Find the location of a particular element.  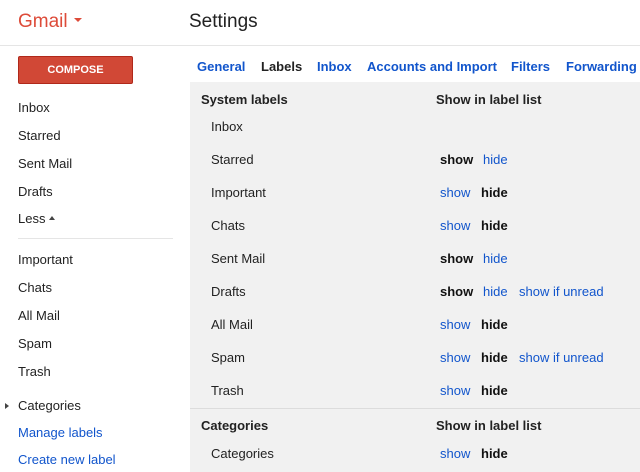

chats-hide-option: hide is located at coordinates (494, 225).